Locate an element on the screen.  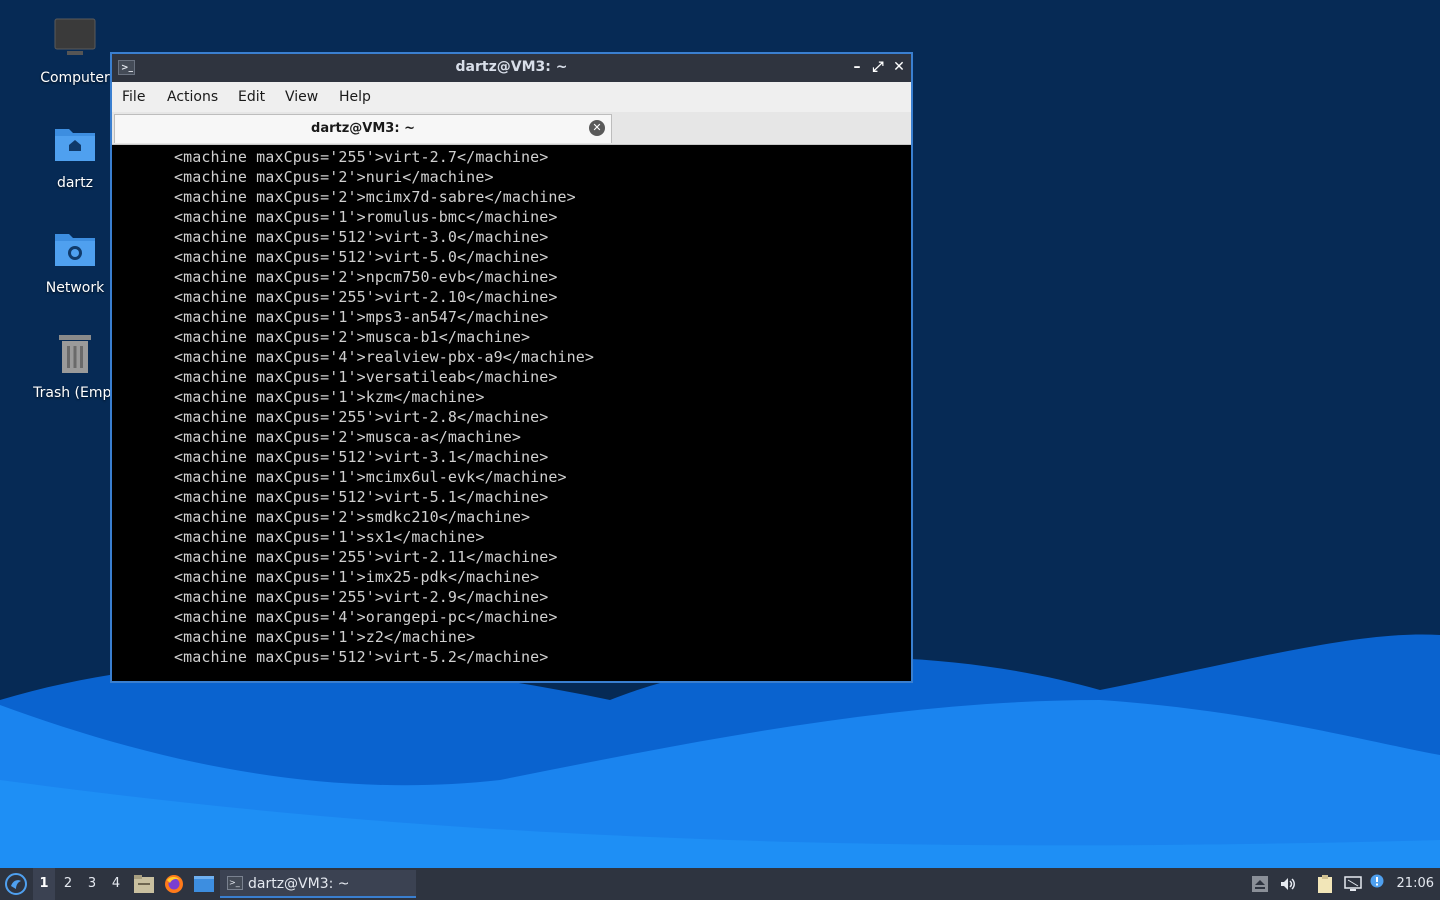
workspace-2: 2 is located at coordinates (68, 884).